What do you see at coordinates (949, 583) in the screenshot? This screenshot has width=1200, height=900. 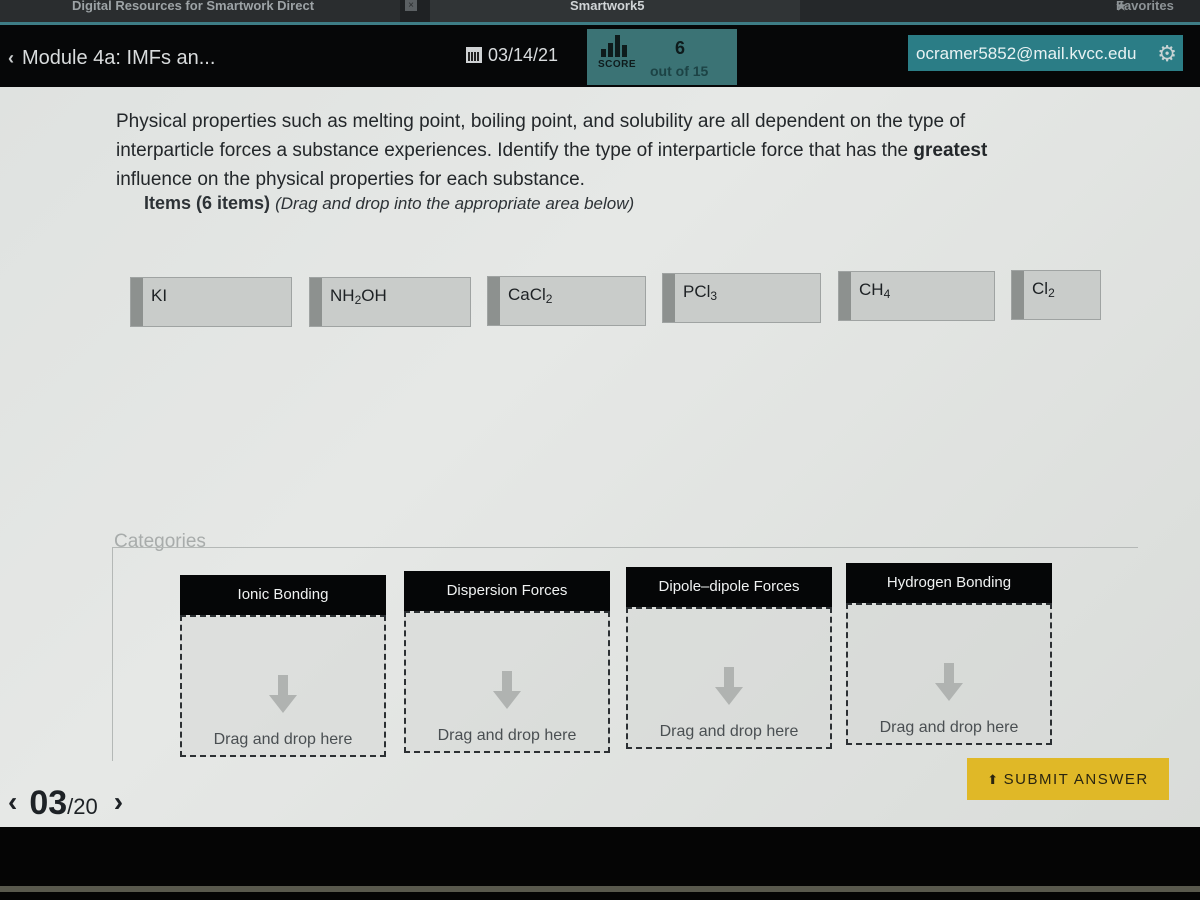 I see `category-header: Hydrogen Bonding` at bounding box center [949, 583].